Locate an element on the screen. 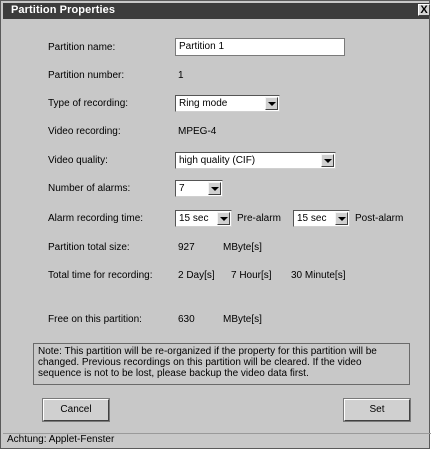 The height and width of the screenshot is (451, 432). video-quality-value: high quality (CIF) is located at coordinates (217, 160).